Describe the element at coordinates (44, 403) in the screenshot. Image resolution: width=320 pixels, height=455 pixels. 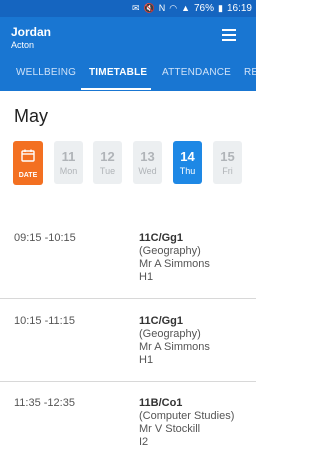
I see `lesson-time: 11:35 -12:35` at that location.